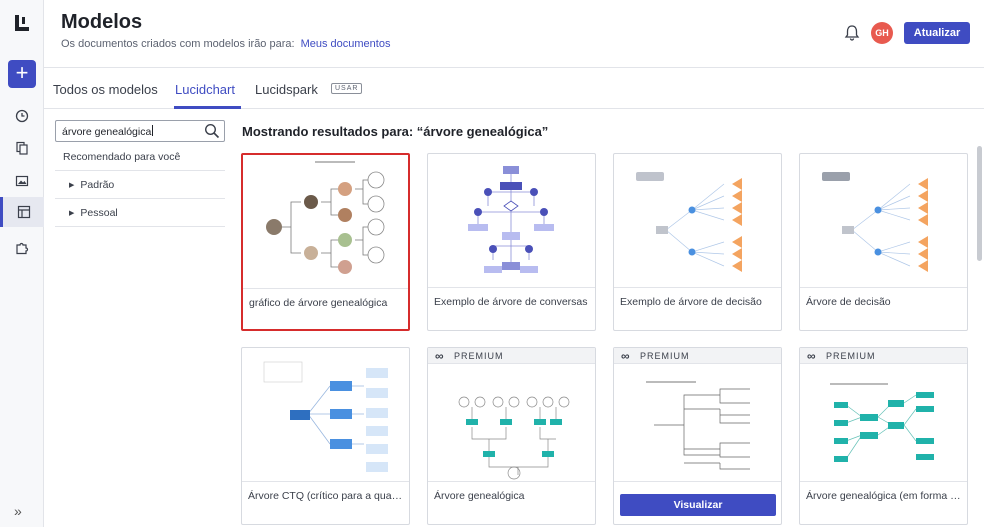  Describe the element at coordinates (22, 212) in the screenshot. I see `templates-icon` at that location.